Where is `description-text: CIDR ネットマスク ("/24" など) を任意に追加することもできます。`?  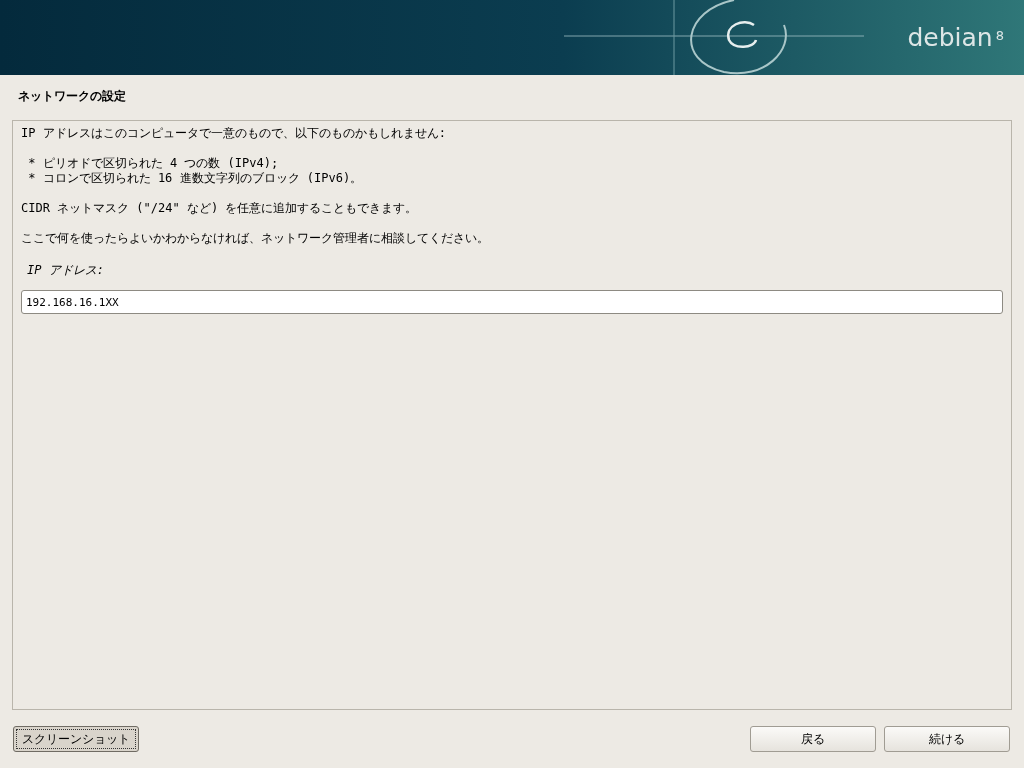 description-text: CIDR ネットマスク ("/24" など) を任意に追加することもできます。 is located at coordinates (219, 208).